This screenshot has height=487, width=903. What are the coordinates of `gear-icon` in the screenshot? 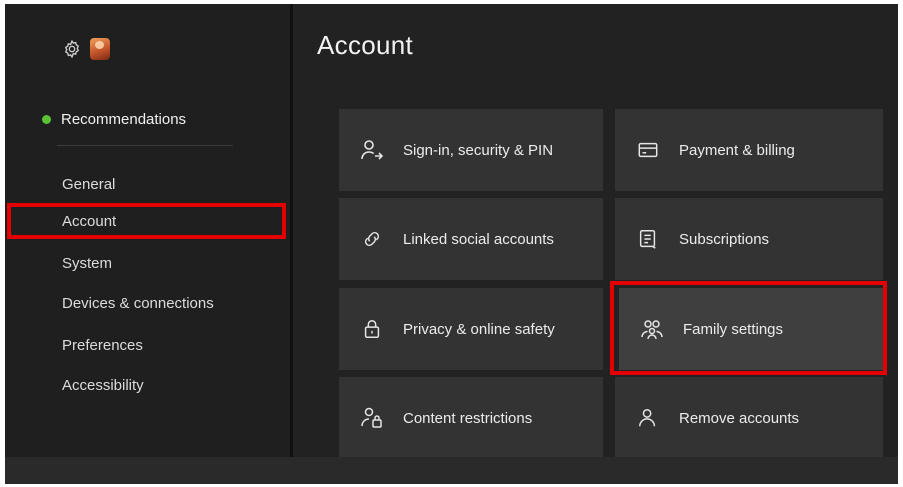 It's located at (72, 49).